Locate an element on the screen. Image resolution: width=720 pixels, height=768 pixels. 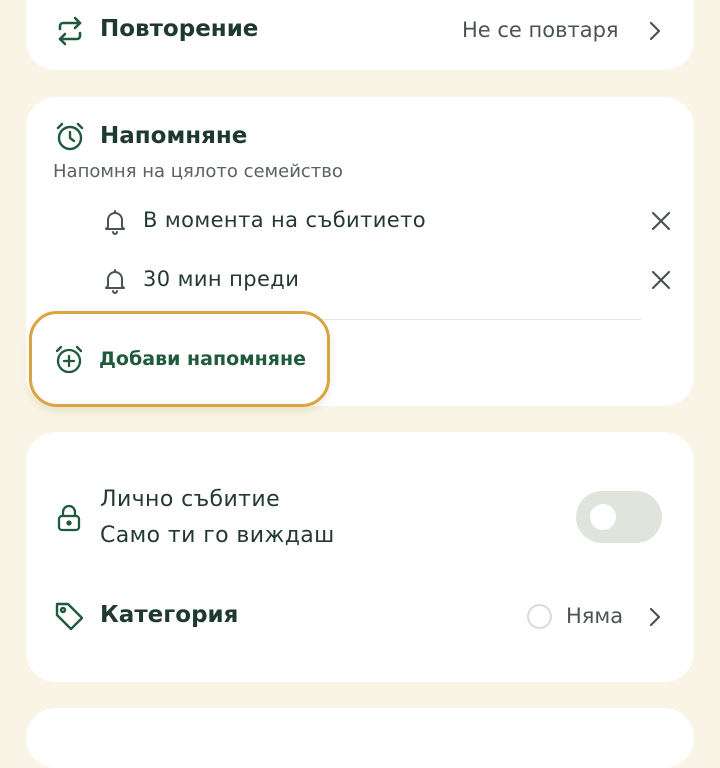
private-event-toggle is located at coordinates (619, 517).